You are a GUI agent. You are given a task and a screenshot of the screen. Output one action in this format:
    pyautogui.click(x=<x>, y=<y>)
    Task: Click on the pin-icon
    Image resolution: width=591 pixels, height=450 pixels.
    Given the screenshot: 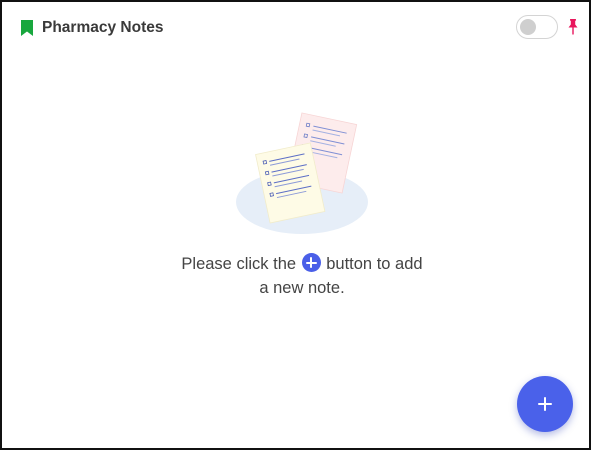 What is the action you would take?
    pyautogui.click(x=573, y=27)
    